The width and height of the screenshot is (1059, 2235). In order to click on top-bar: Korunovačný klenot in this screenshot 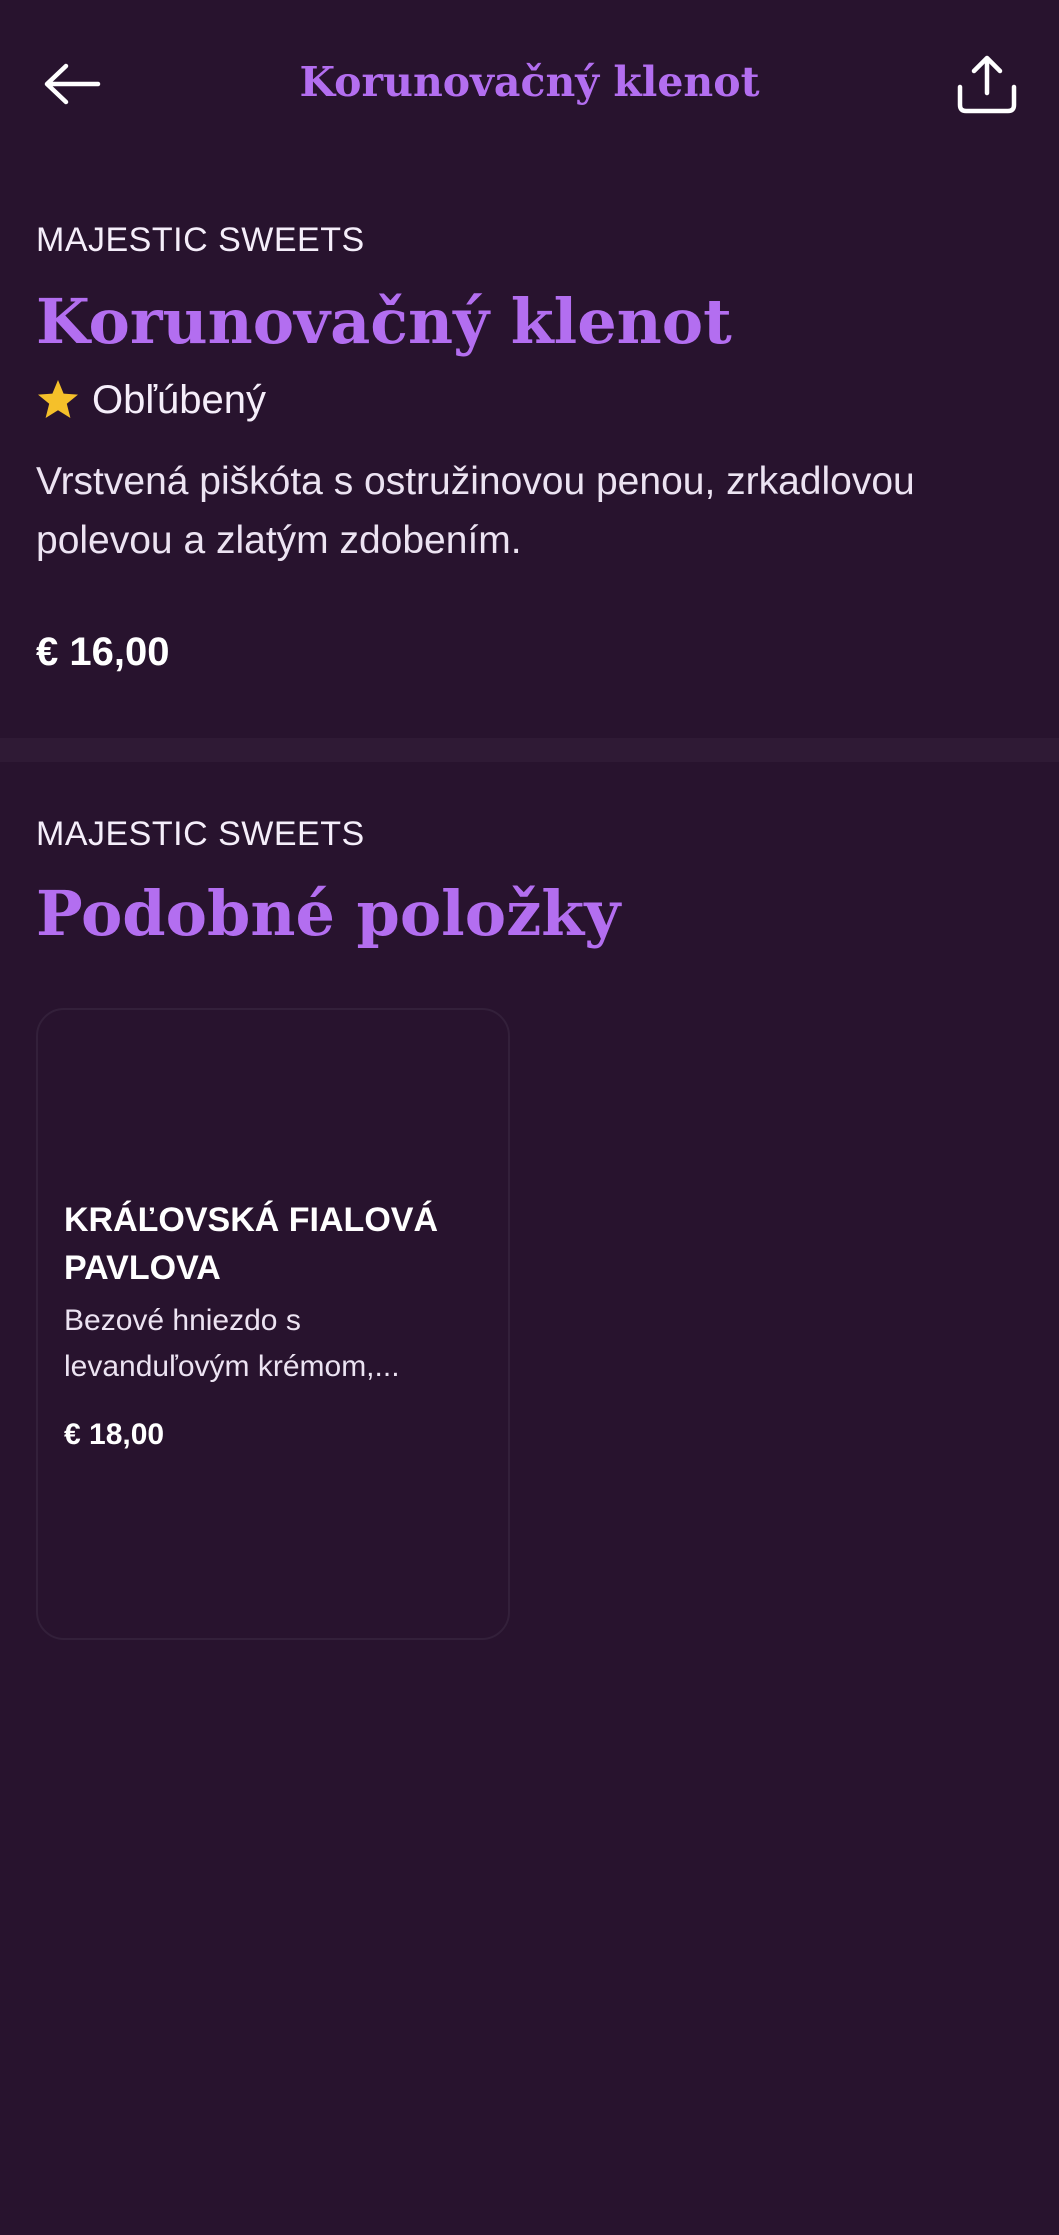, I will do `click(529, 84)`.